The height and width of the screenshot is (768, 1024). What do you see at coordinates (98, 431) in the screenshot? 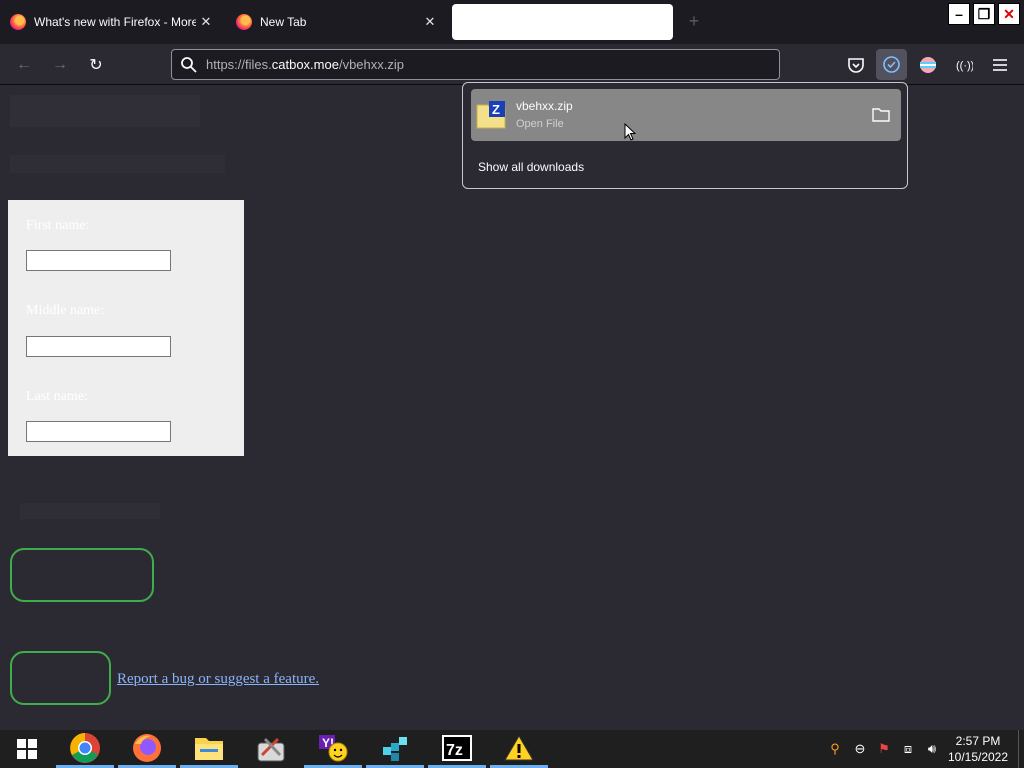
I see `last-name-input` at bounding box center [98, 431].